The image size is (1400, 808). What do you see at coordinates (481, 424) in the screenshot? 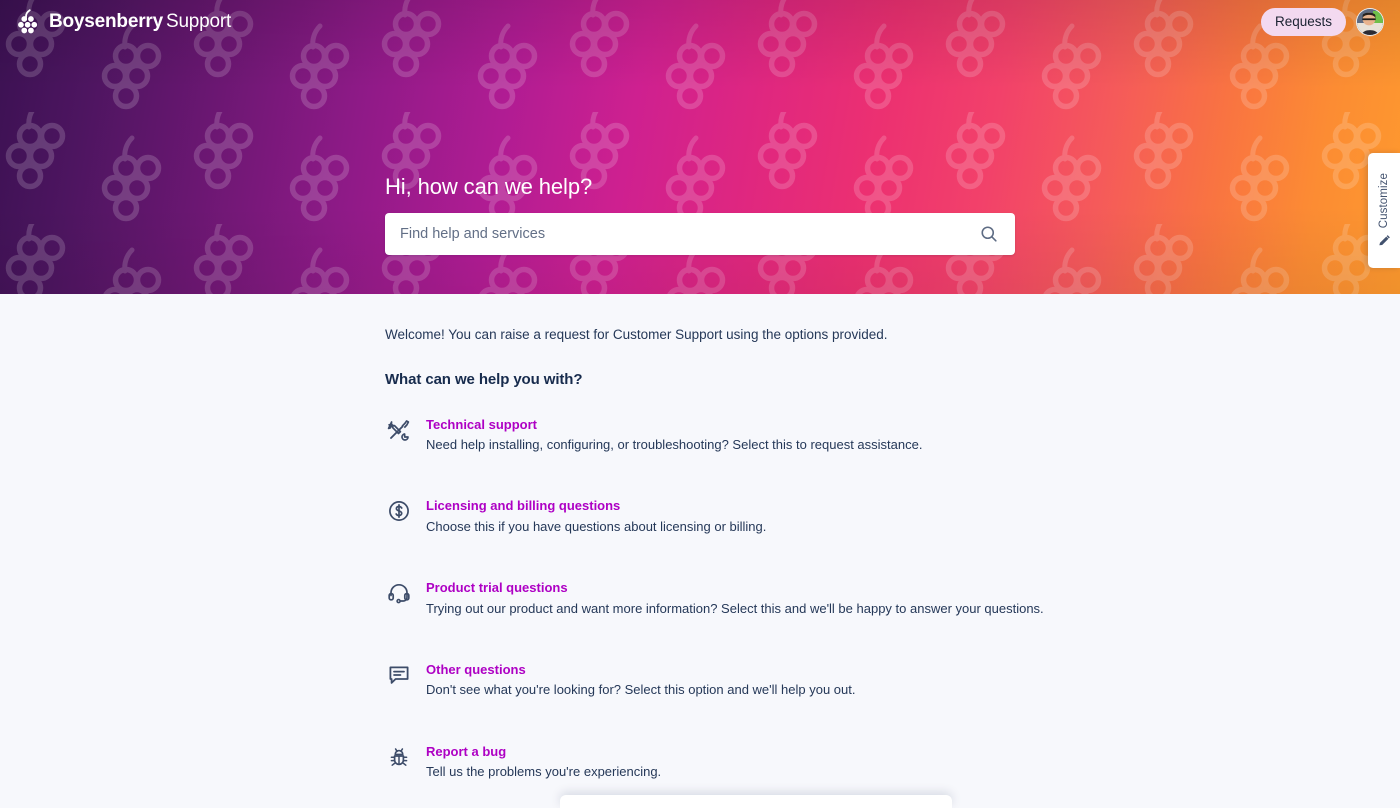
I see `request-type-title: Technical support` at bounding box center [481, 424].